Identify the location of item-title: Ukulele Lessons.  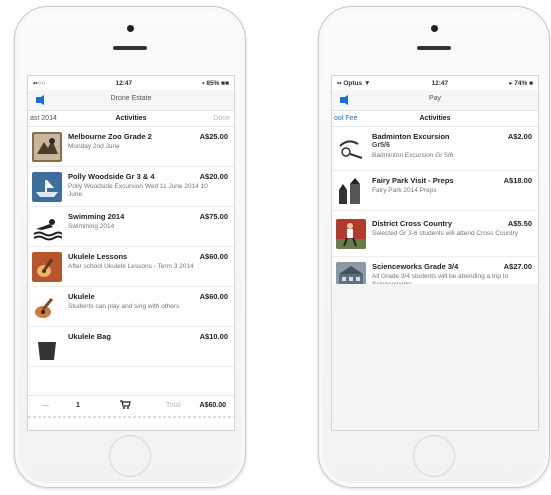
(98, 256).